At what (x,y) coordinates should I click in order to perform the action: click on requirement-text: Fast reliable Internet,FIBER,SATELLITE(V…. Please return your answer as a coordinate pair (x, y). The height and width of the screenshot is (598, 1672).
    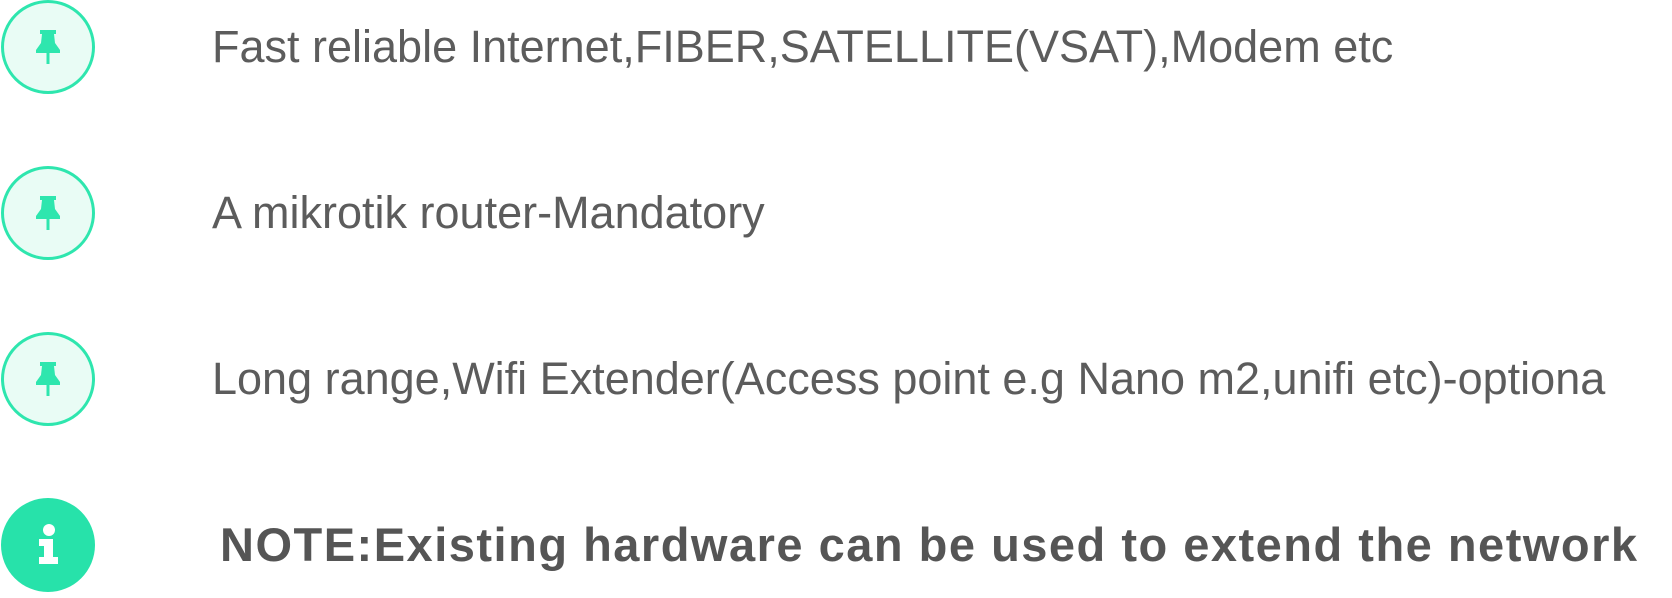
    Looking at the image, I should click on (803, 46).